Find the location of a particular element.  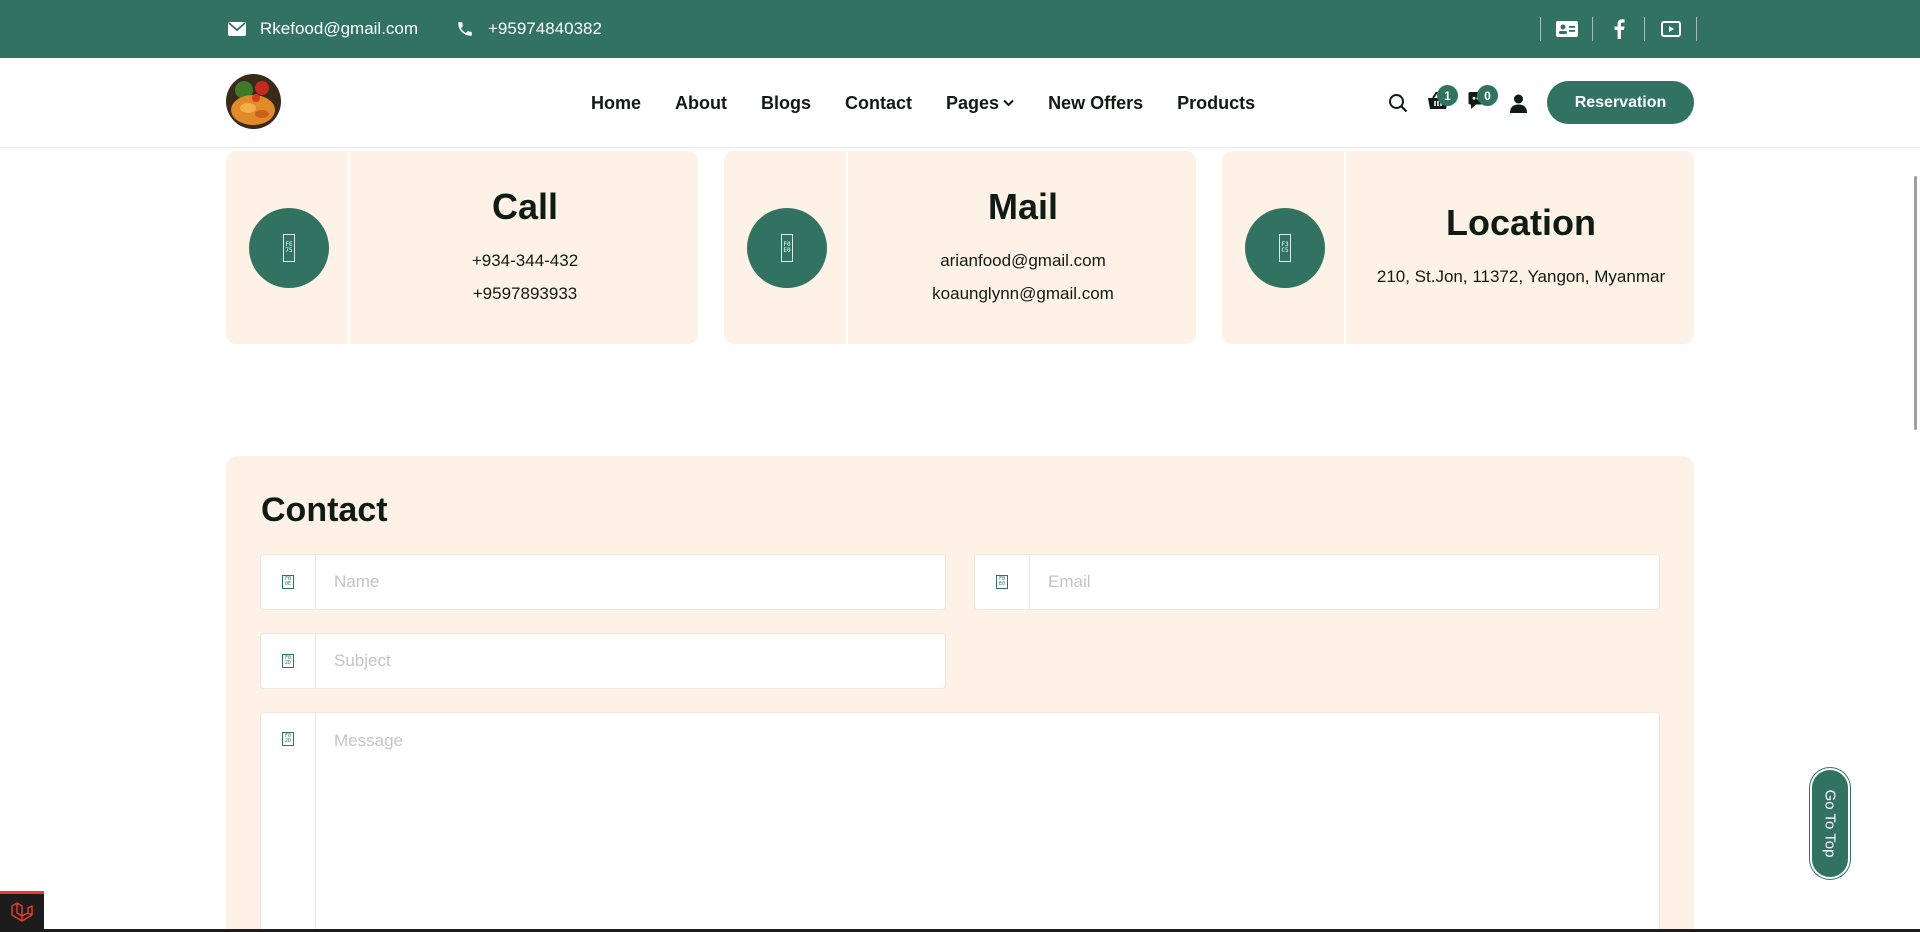

nav-new-offers-label: New Offers is located at coordinates (1096, 102).